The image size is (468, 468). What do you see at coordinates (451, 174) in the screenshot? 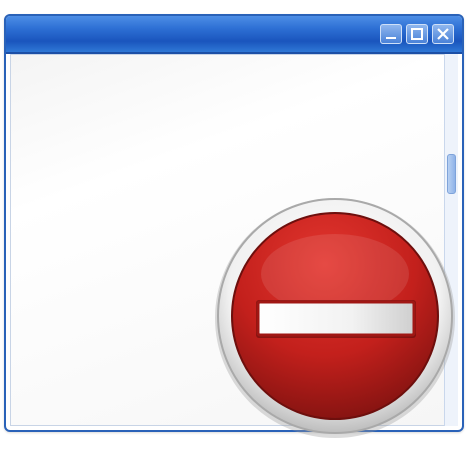
I see `scrollbar-thumb` at bounding box center [451, 174].